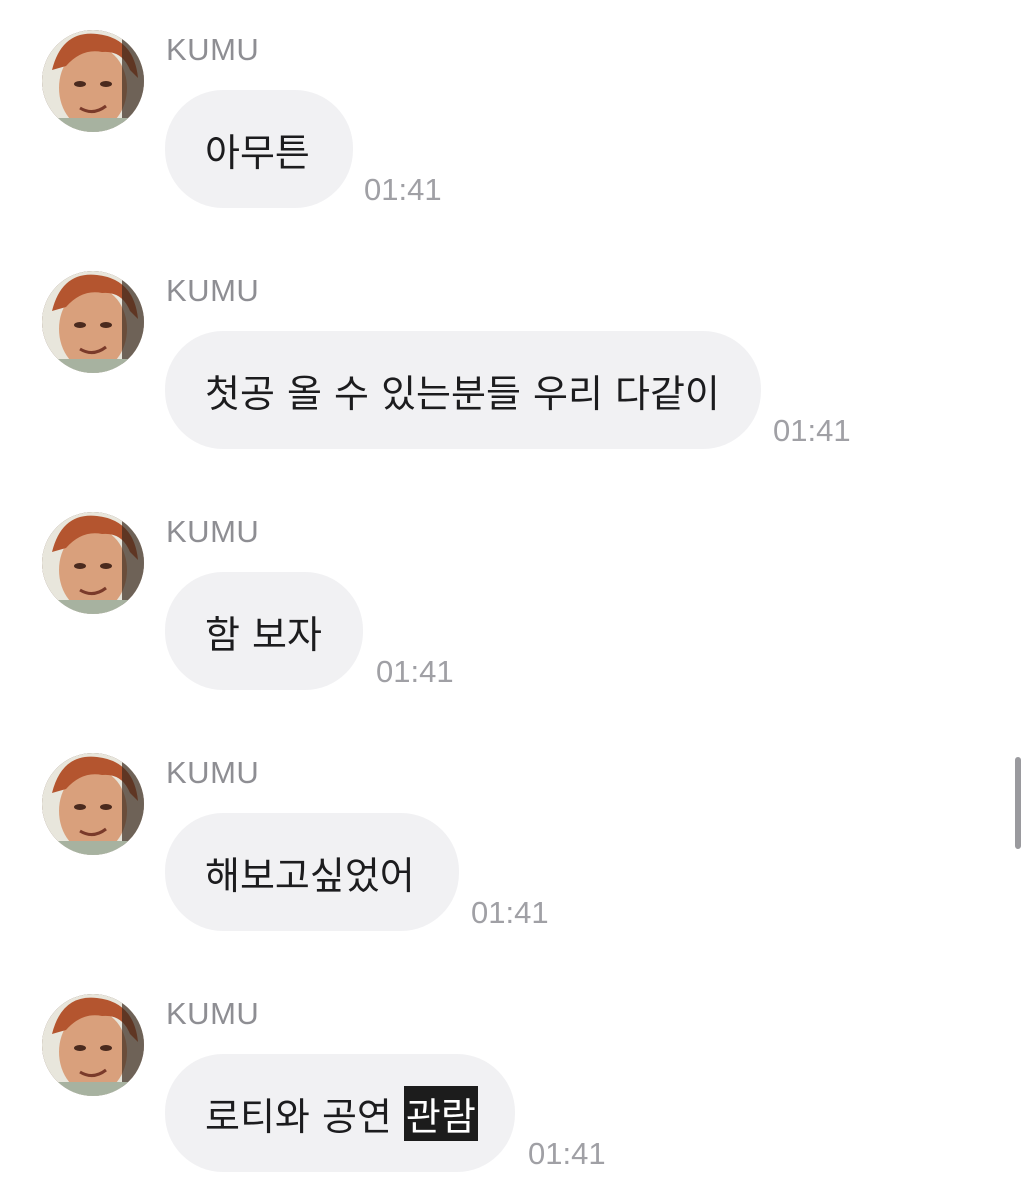 The height and width of the screenshot is (1200, 1025). I want to click on message-bubble: 아무튼, so click(259, 149).